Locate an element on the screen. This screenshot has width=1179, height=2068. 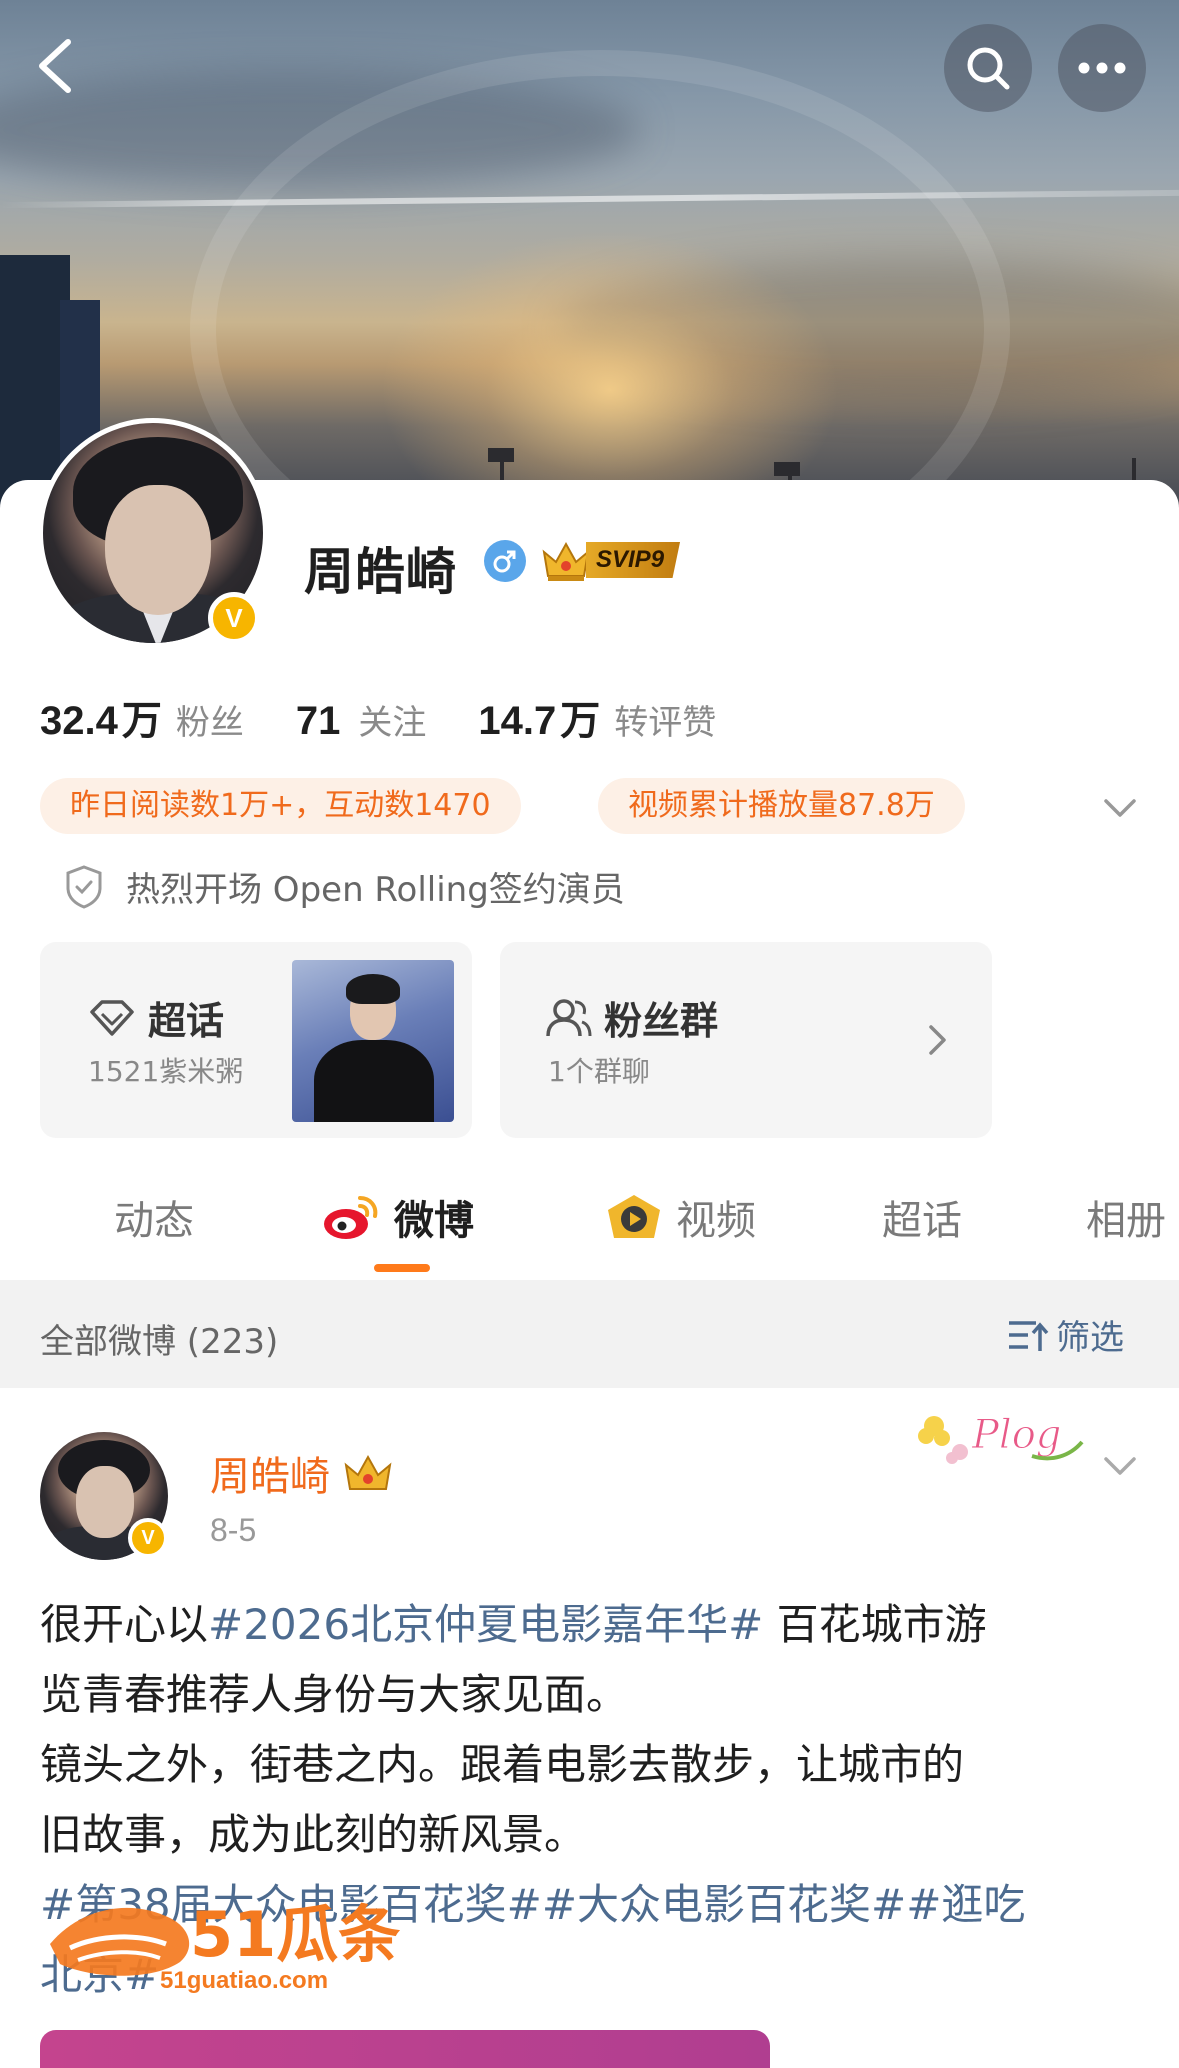
stats-row: 32.4 万 粉丝 71 关注 14.7 万 转评赞 is located at coordinates (404, 717).